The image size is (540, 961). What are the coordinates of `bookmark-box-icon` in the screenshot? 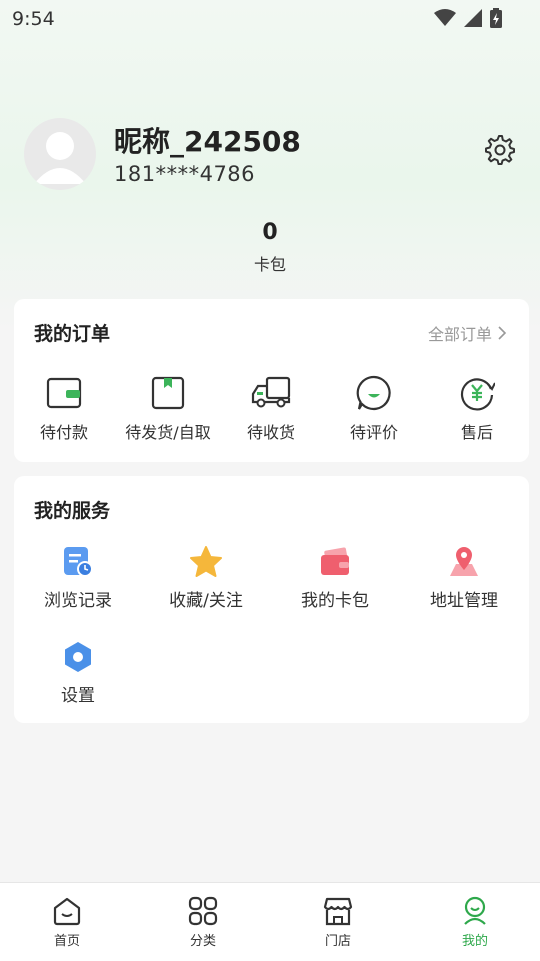 It's located at (168, 393).